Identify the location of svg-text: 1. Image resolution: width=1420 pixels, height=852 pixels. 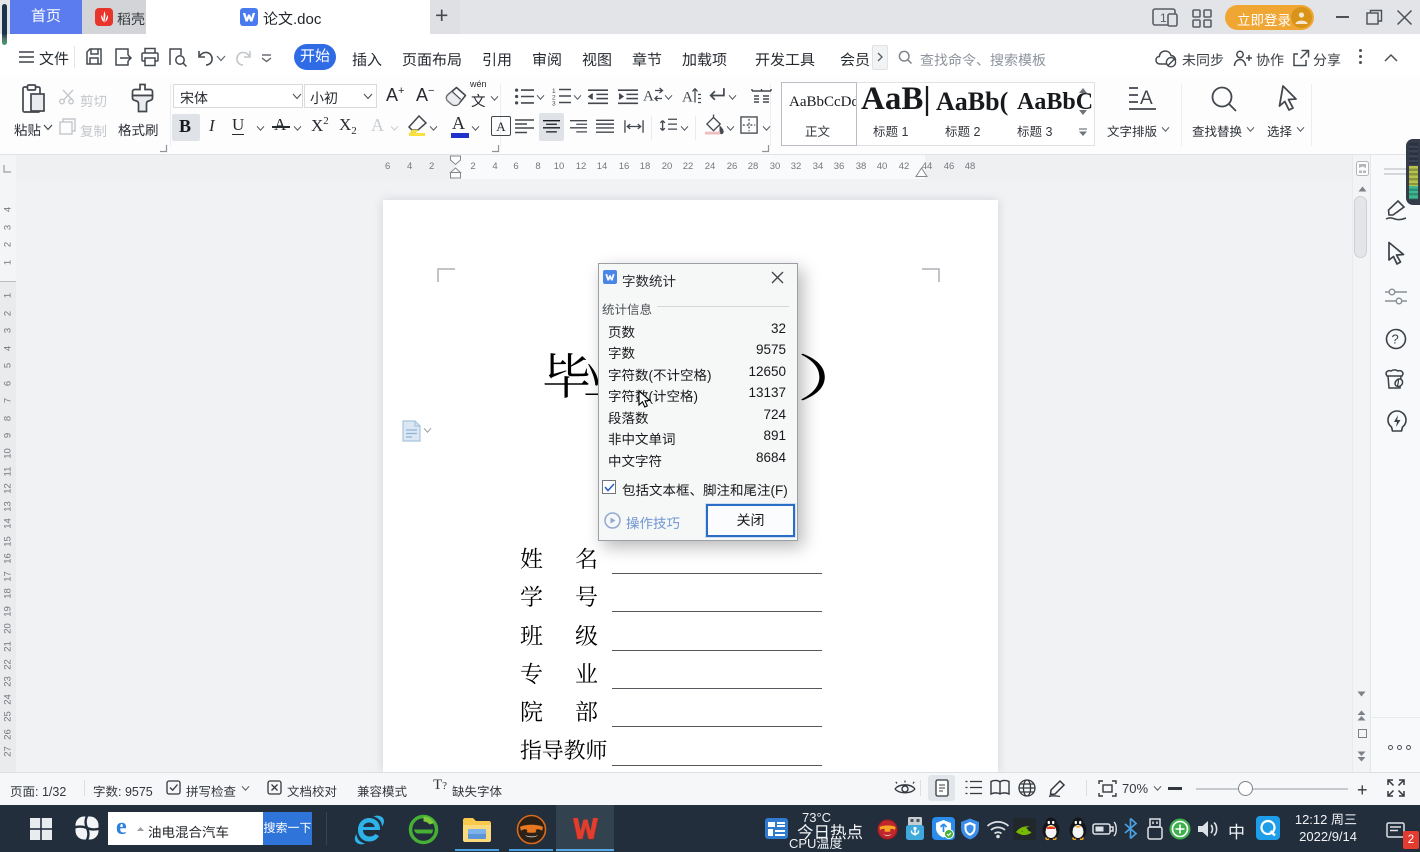
(1163, 18).